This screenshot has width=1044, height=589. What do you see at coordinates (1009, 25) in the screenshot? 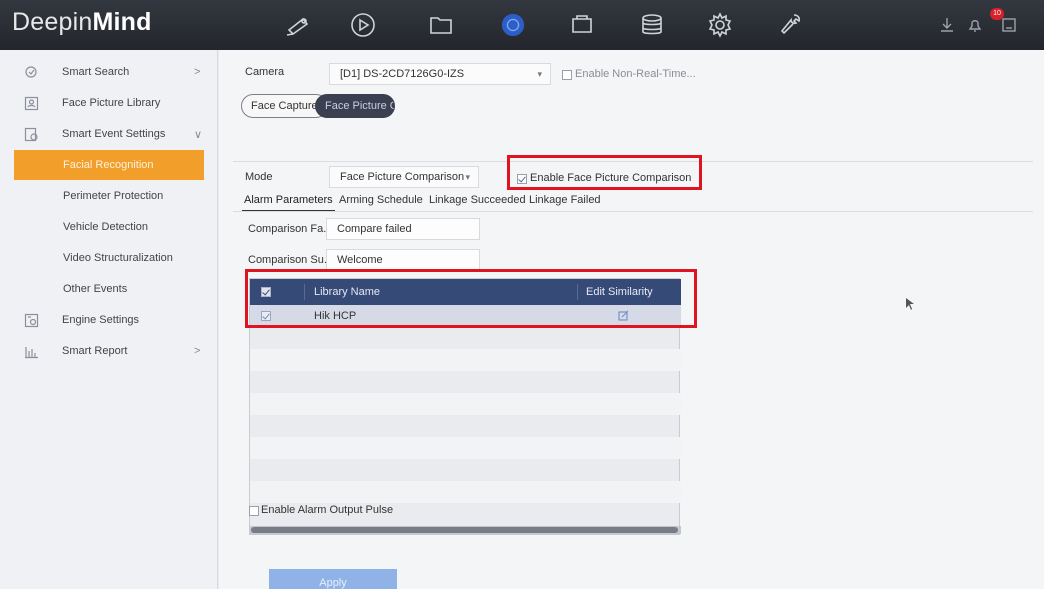
I see `task-icon` at bounding box center [1009, 25].